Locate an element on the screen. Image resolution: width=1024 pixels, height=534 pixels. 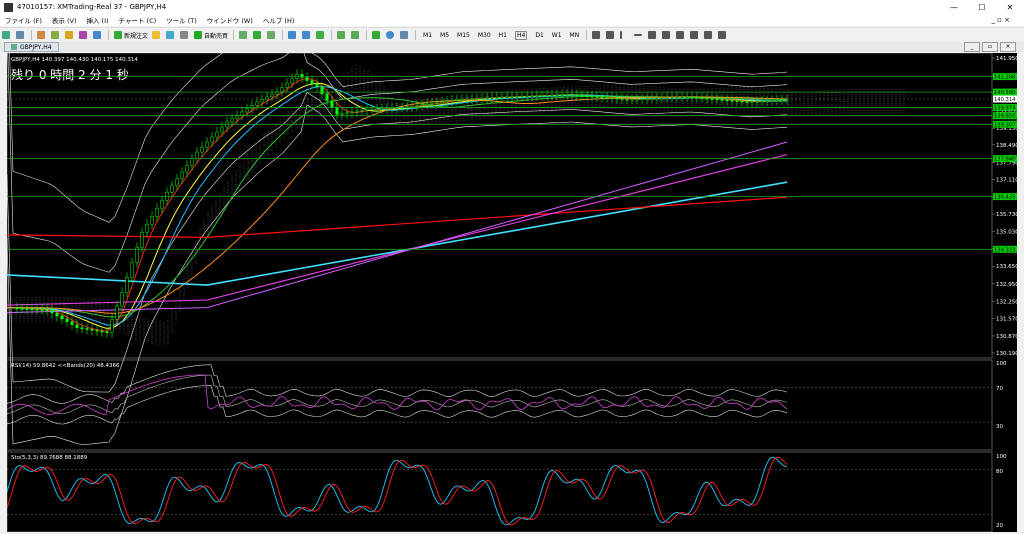
countdown-timer: 残り 0 時間 2 分 1 秒 is located at coordinates (70, 75).